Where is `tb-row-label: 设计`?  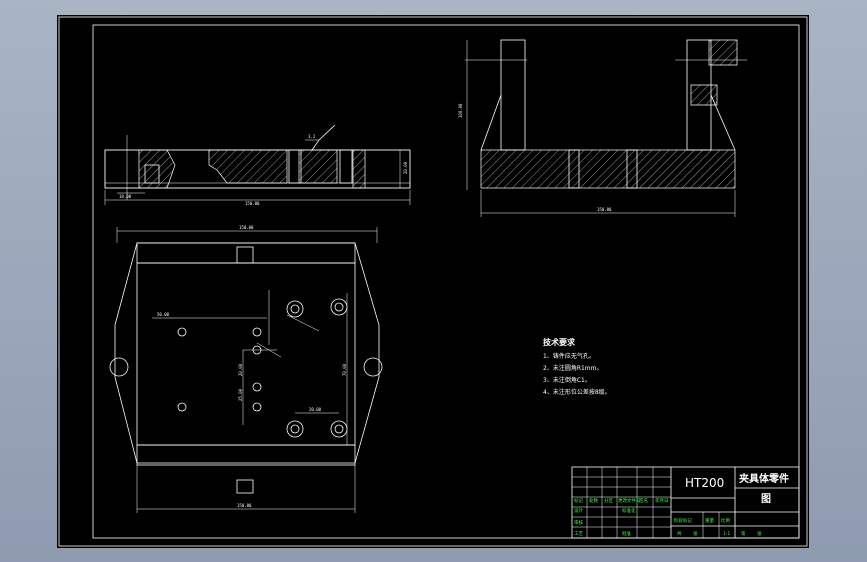
tb-row-label: 设计 is located at coordinates (578, 510).